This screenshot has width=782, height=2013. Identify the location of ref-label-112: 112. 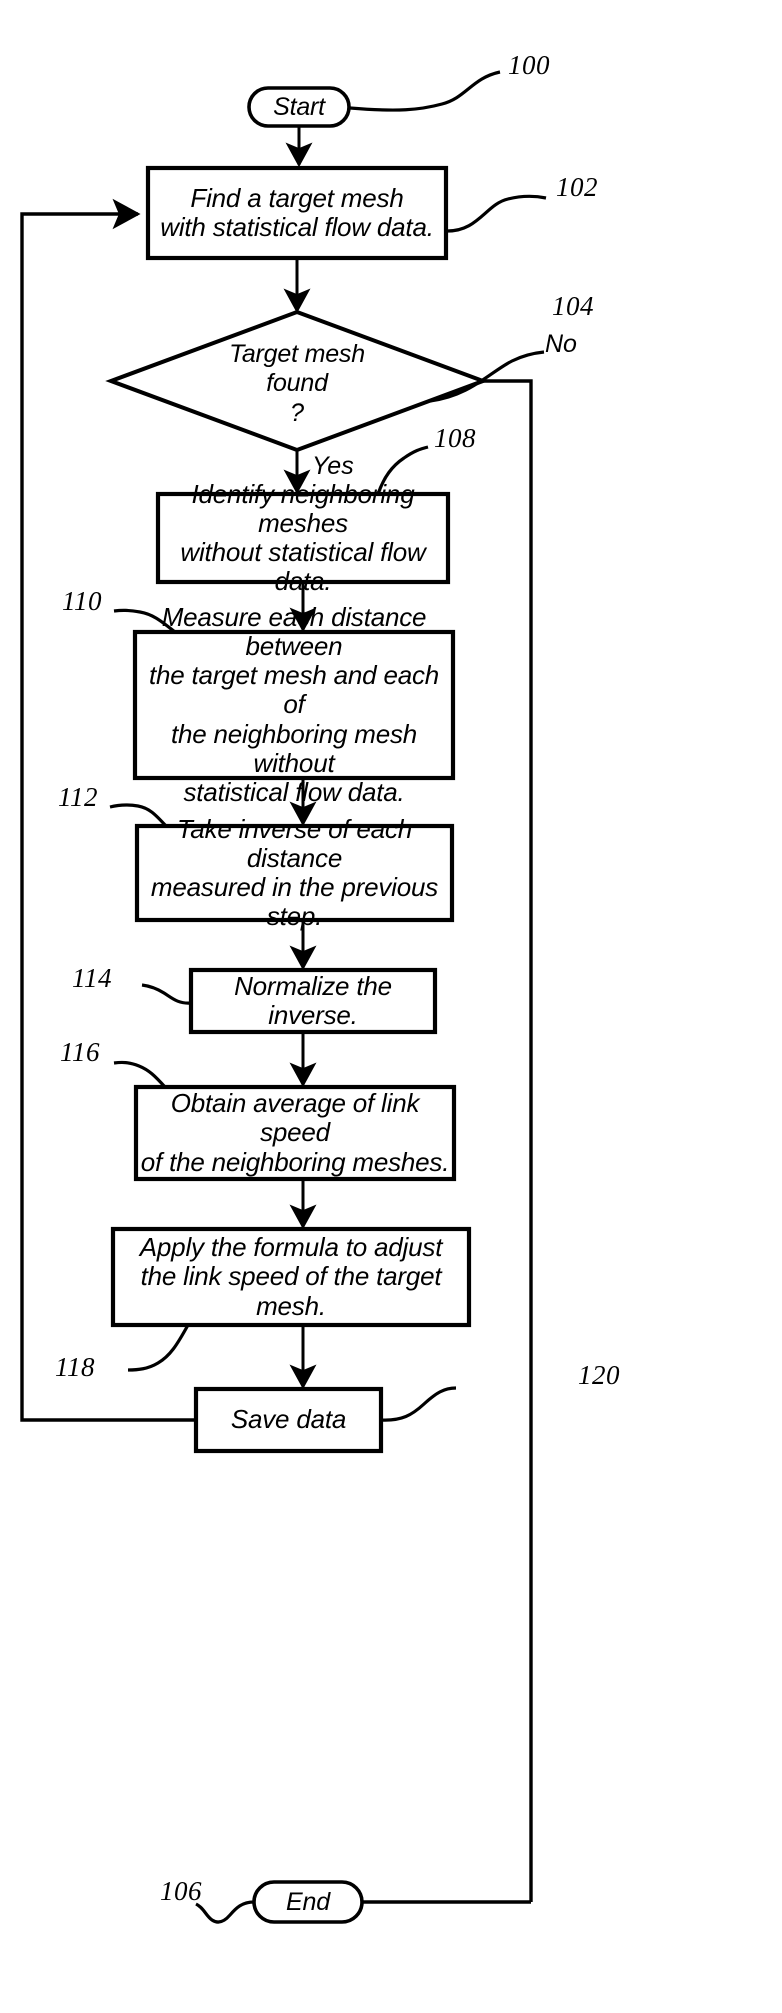
(78, 797).